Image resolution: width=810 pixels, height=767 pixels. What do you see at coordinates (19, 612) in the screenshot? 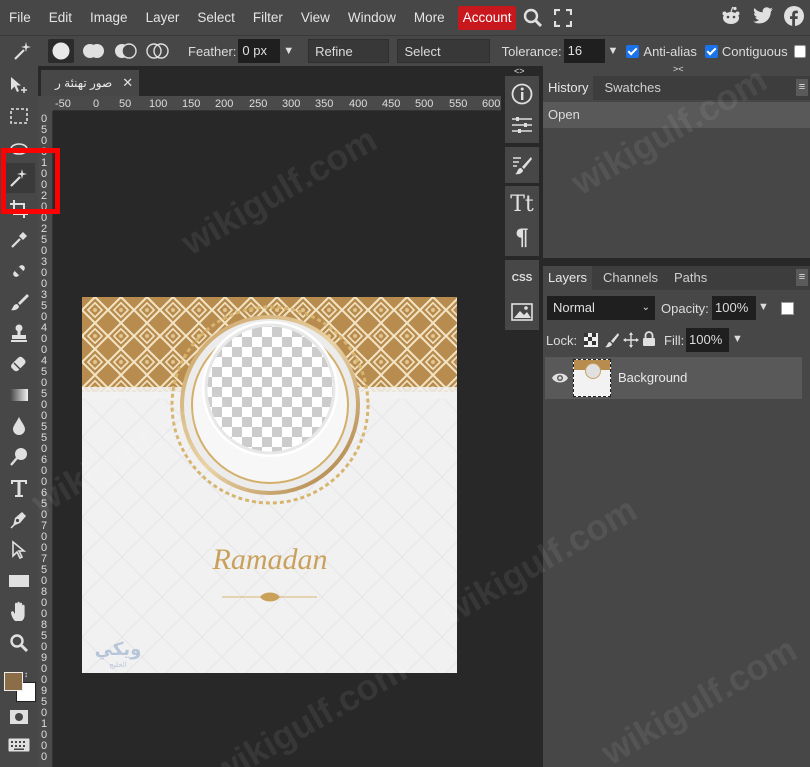
I see `hand-tool` at bounding box center [19, 612].